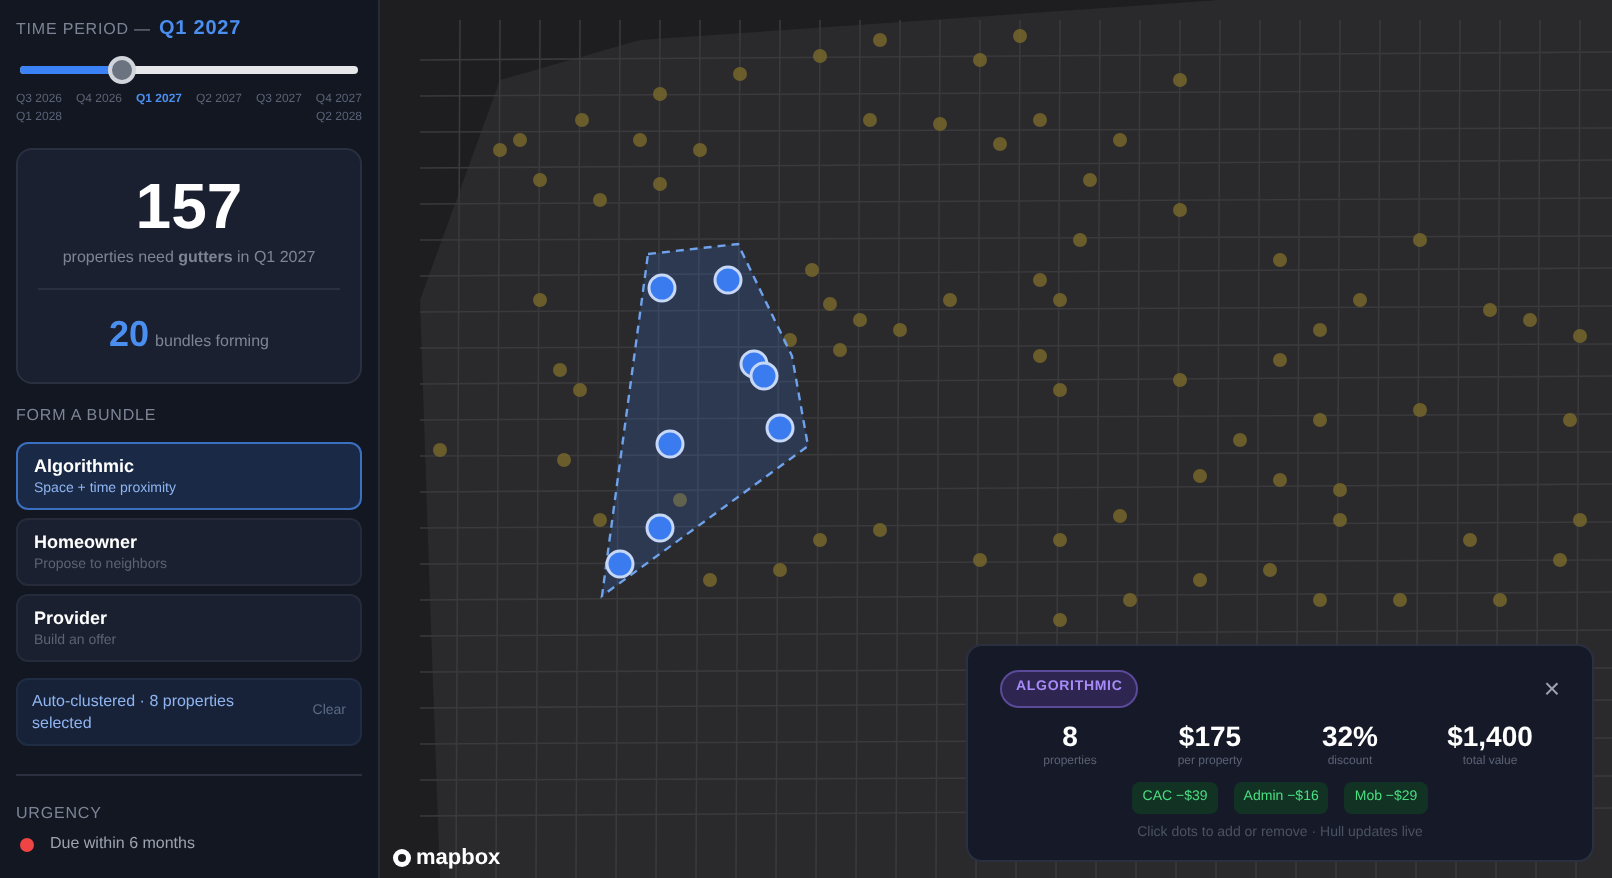  What do you see at coordinates (402, 857) in the screenshot?
I see `mapbox-logo-icon` at bounding box center [402, 857].